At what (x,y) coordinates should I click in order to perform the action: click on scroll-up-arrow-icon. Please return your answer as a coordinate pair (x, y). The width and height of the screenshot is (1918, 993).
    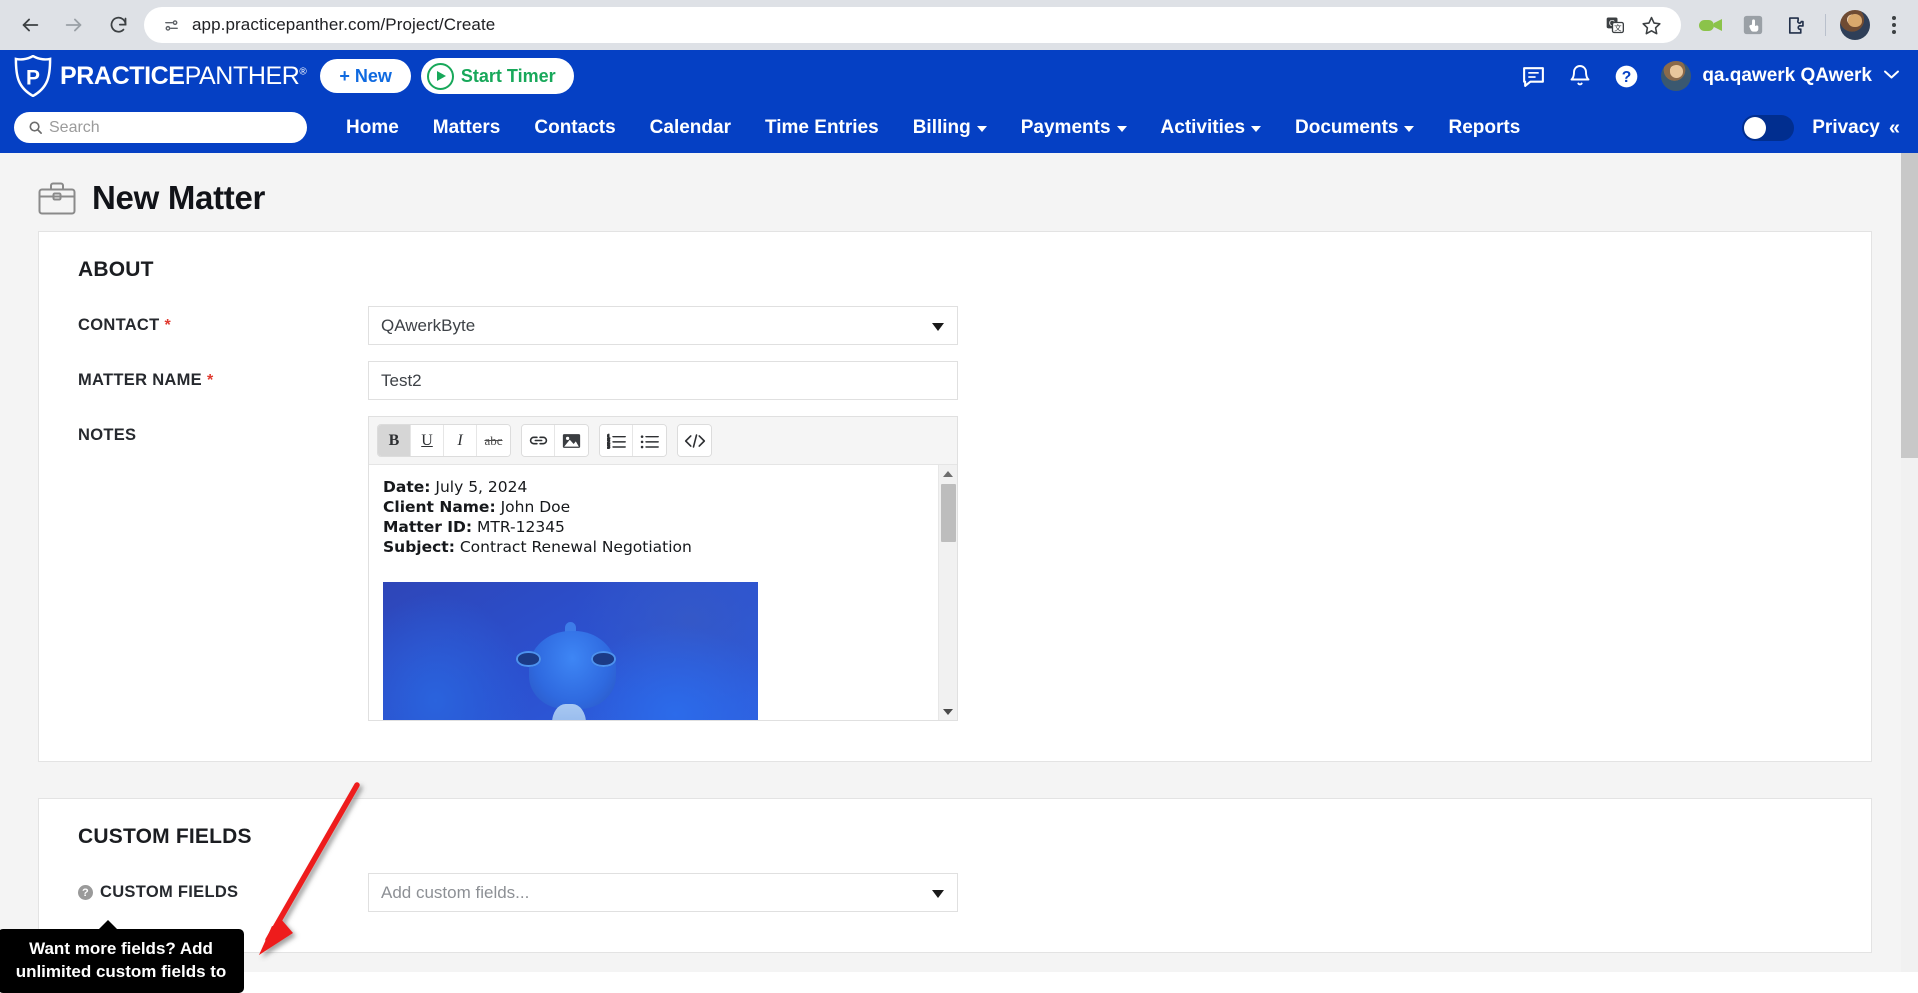
    Looking at the image, I should click on (948, 473).